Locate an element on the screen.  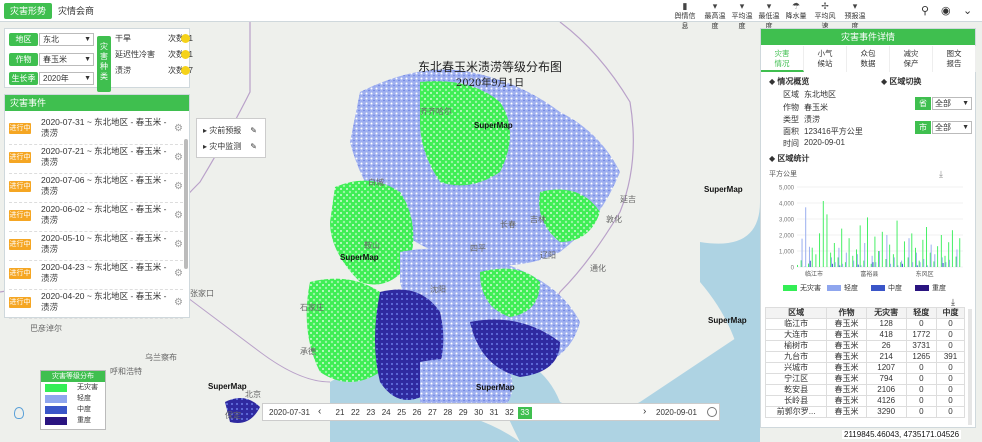
event-item: 进行中 2020-07-31 ~ 东北地区 - 春玉米 - 渍涝 ⚙ is located at coordinates (96, 130).